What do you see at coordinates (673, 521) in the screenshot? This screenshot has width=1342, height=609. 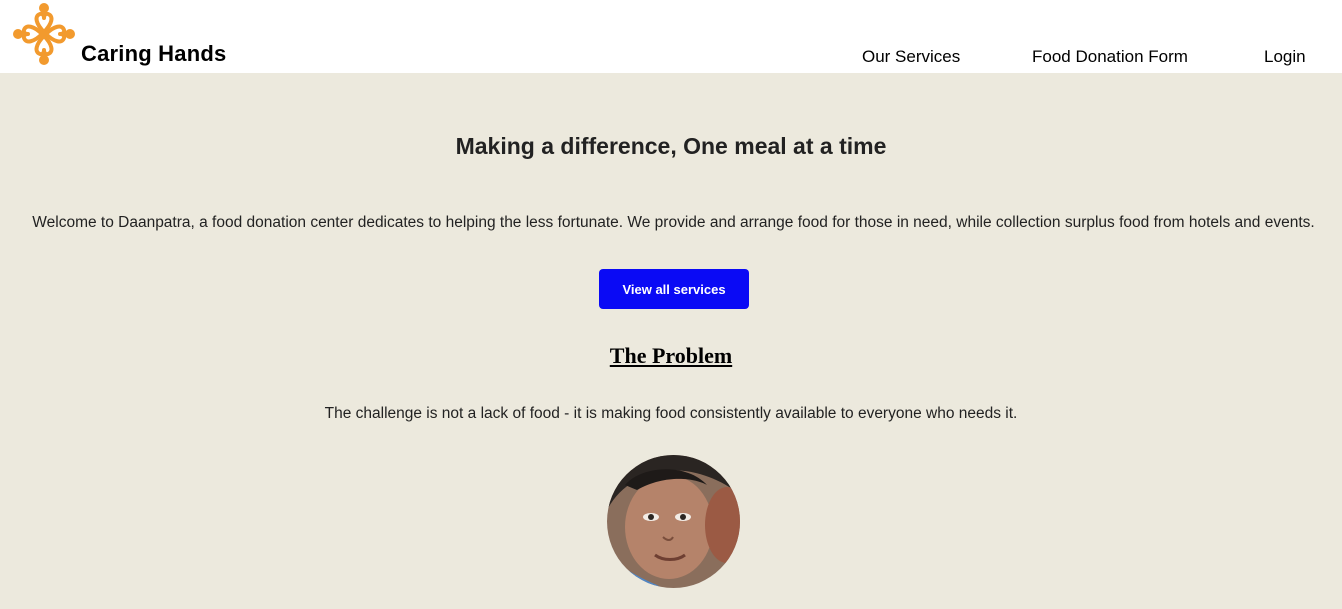 I see `child-portrait-photo` at bounding box center [673, 521].